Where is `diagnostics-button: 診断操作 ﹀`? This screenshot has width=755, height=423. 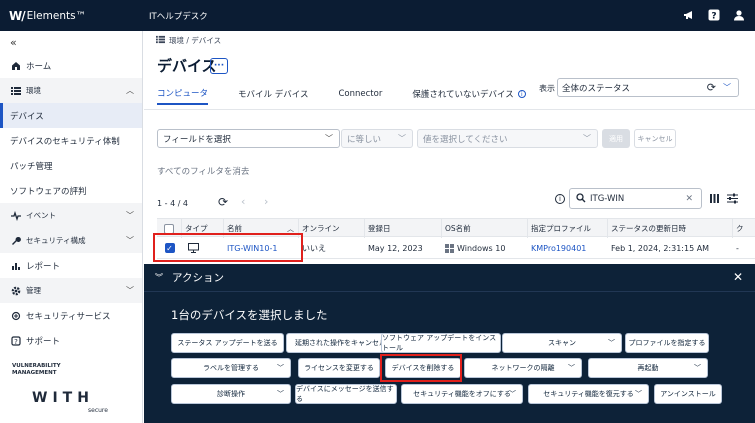 diagnostics-button: 診断操作 ﹀ is located at coordinates (231, 394).